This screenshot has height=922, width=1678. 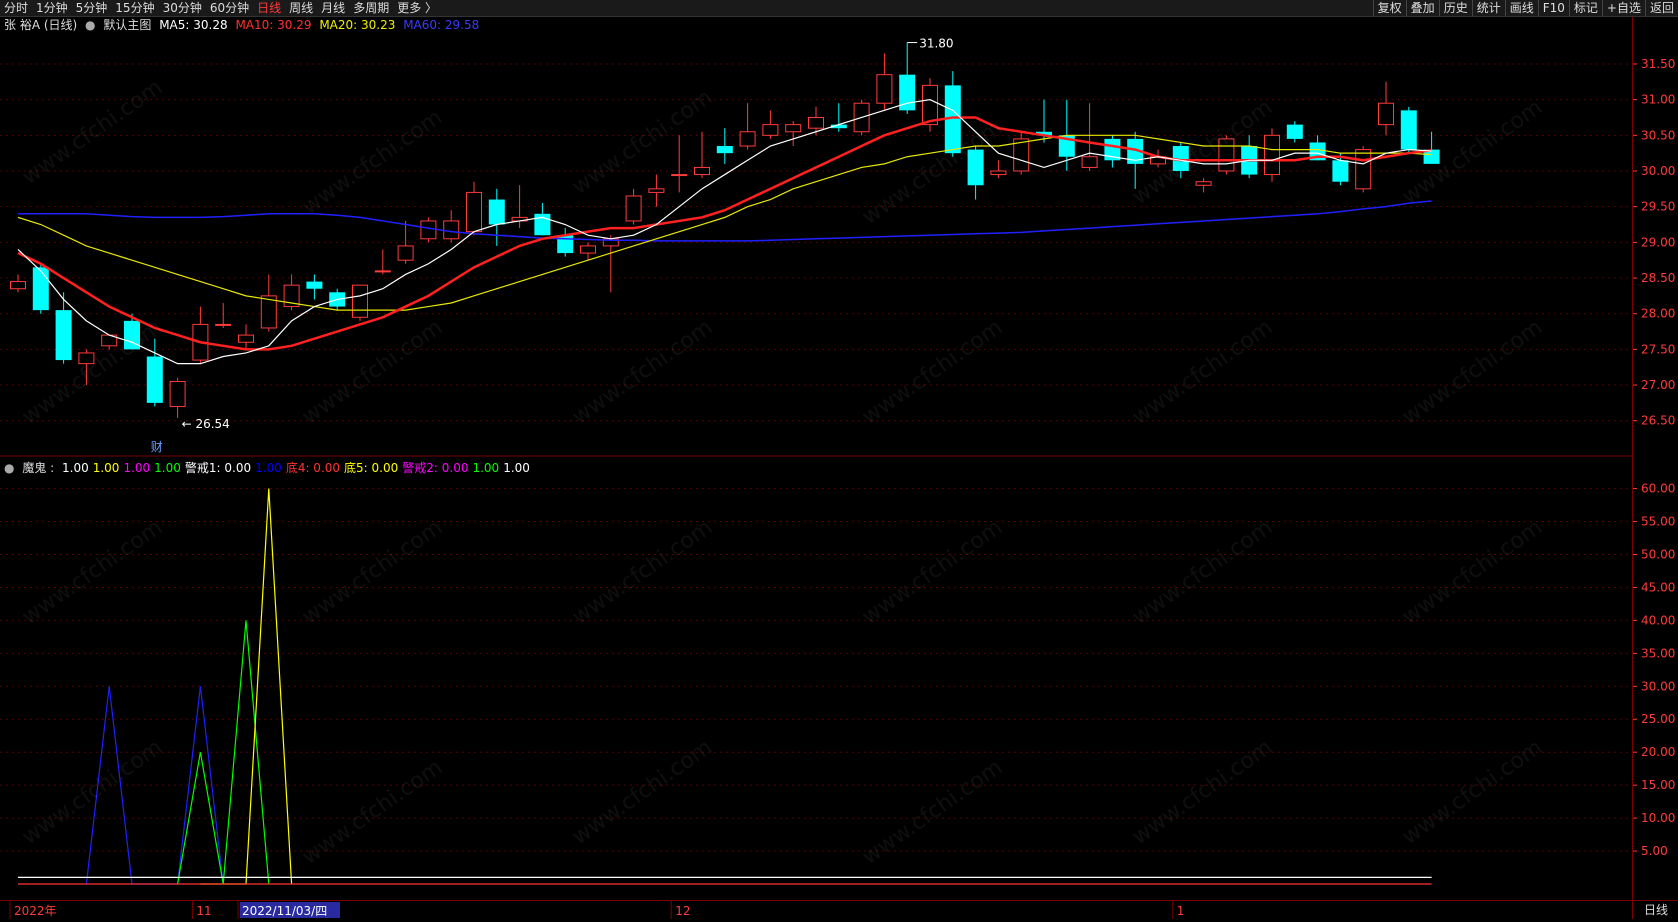 I want to click on indicator-tick-label: 25.00, so click(x=1658, y=719).